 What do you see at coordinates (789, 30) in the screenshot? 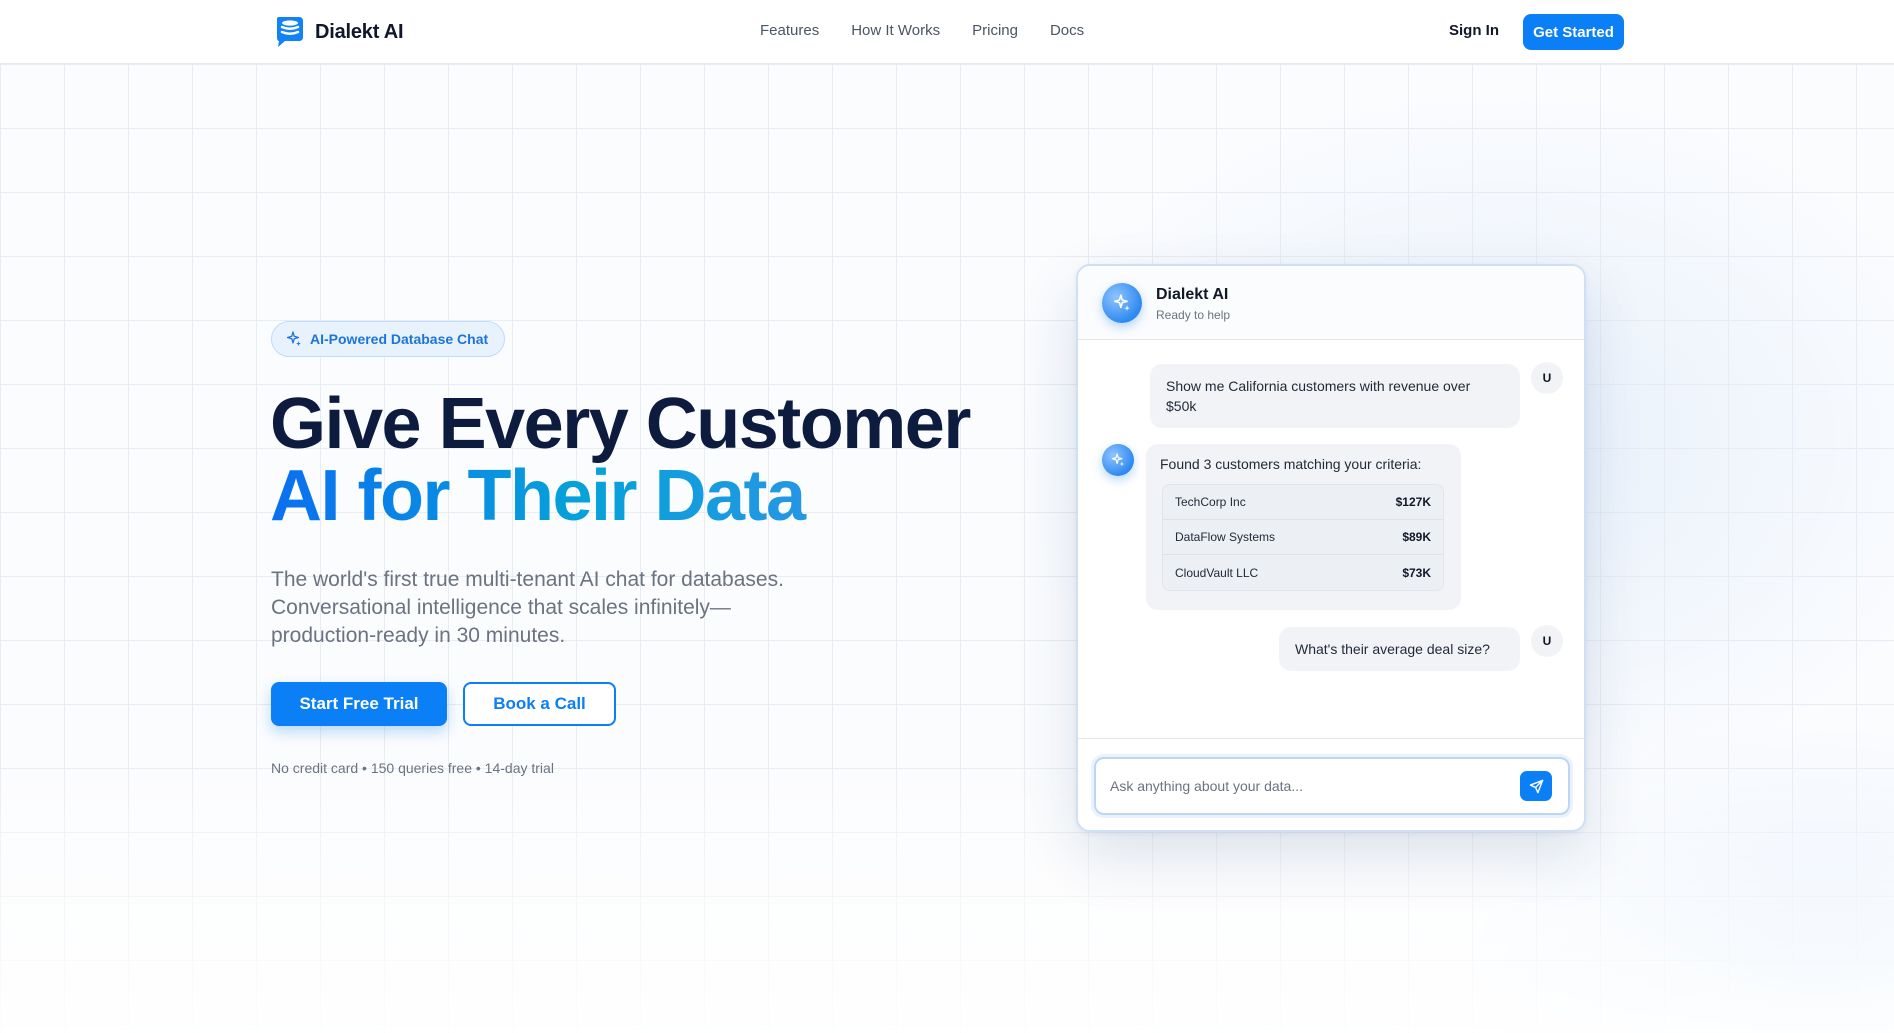
I see `nav-link-features: Features` at bounding box center [789, 30].